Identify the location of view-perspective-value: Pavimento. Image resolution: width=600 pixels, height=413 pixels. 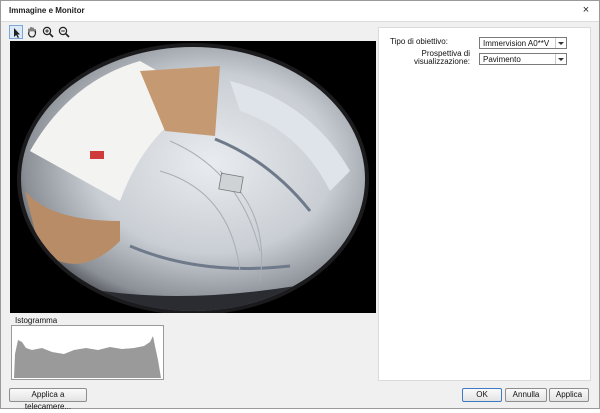
(502, 59).